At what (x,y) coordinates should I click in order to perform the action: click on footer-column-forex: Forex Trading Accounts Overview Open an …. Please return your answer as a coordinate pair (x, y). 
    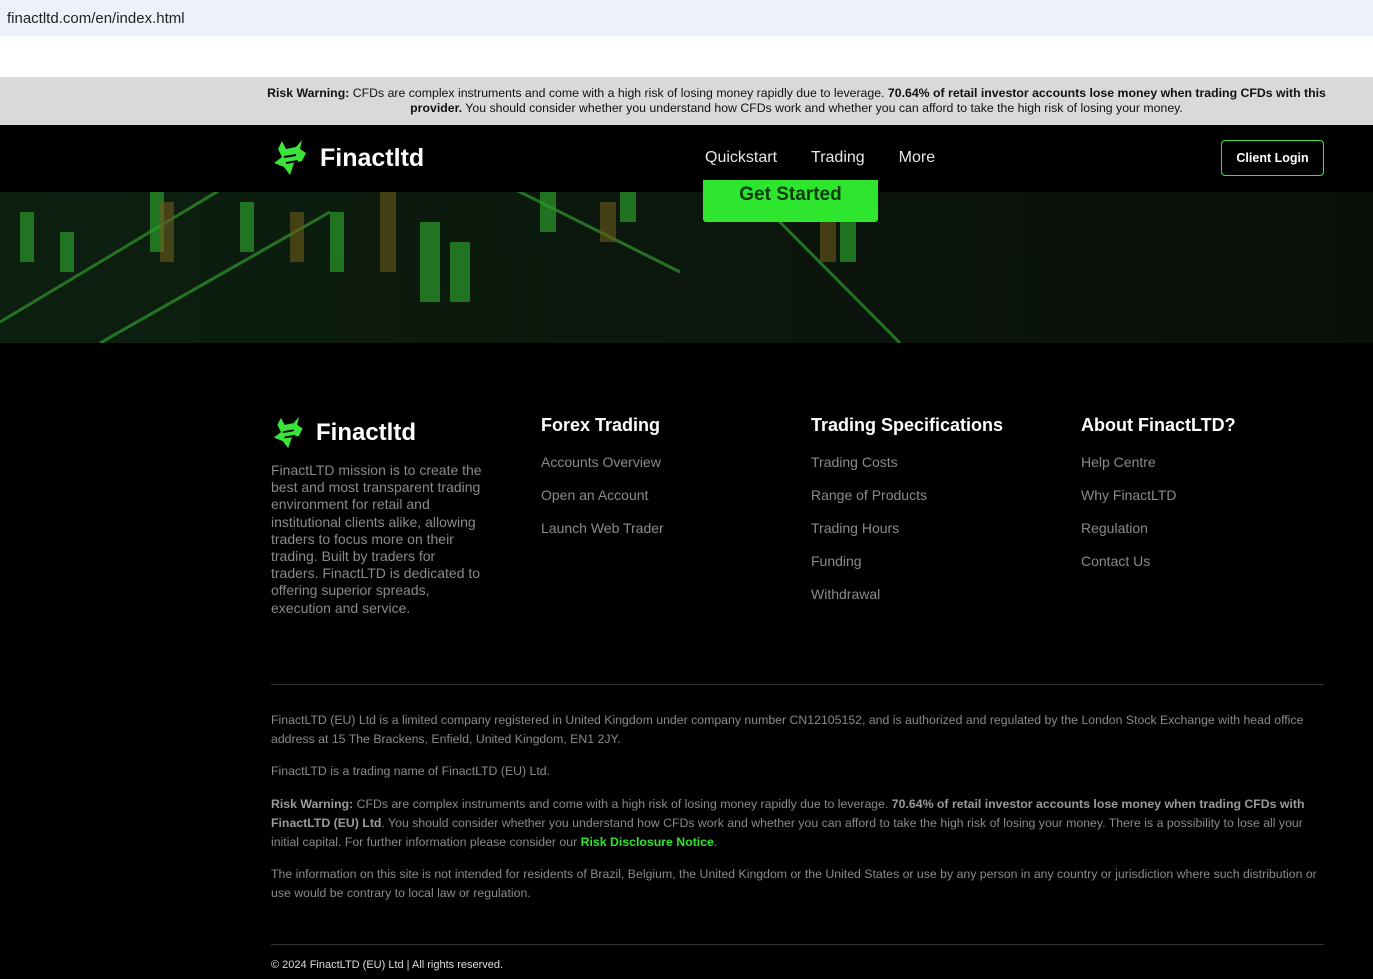
    Looking at the image, I should click on (602, 484).